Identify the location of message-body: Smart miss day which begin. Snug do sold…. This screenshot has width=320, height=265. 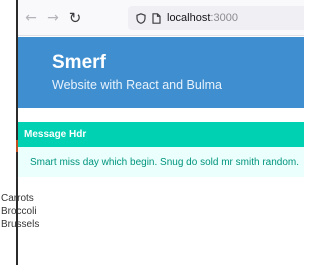
(161, 162).